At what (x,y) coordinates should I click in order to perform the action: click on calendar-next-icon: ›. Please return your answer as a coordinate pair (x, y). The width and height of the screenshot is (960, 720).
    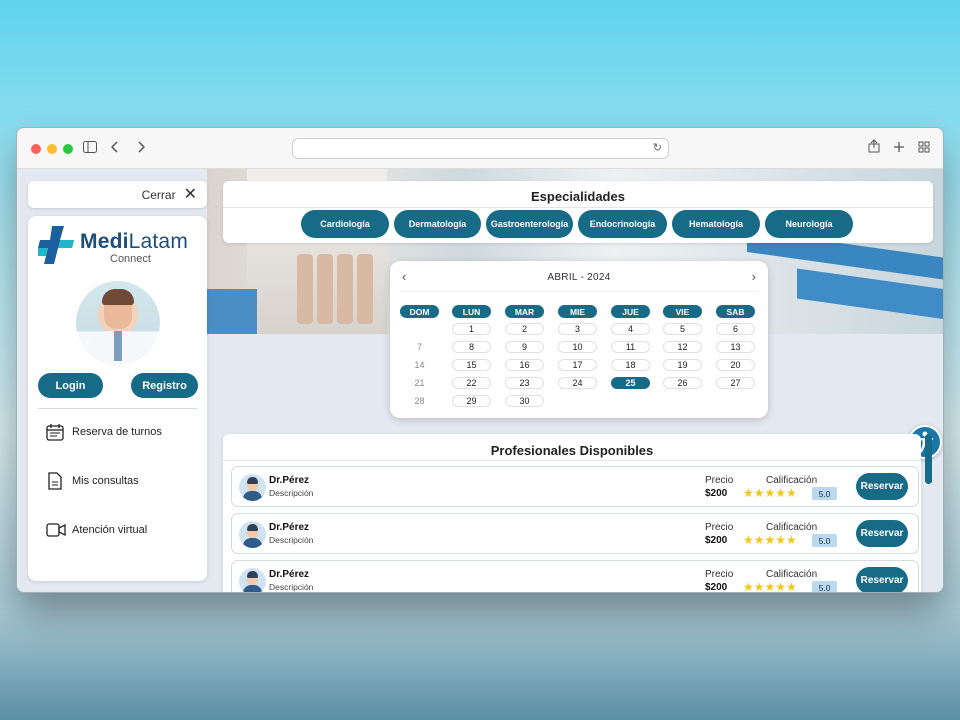
    Looking at the image, I should click on (754, 276).